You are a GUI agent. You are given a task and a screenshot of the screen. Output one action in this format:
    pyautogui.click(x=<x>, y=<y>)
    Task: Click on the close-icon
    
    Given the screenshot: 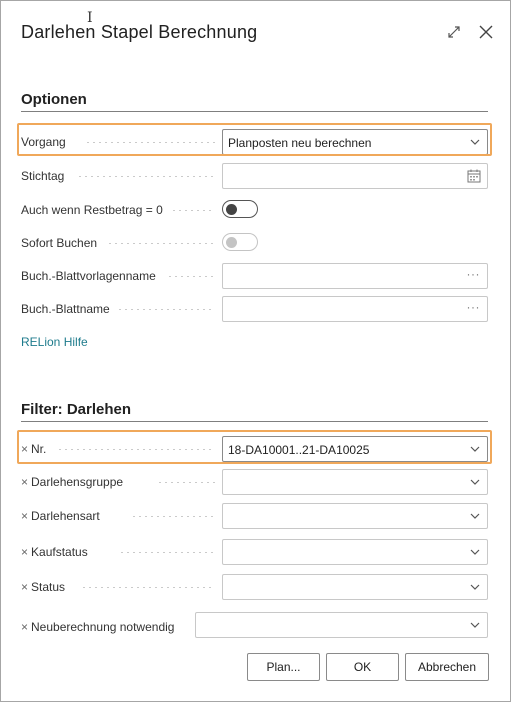 What is the action you would take?
    pyautogui.click(x=486, y=32)
    